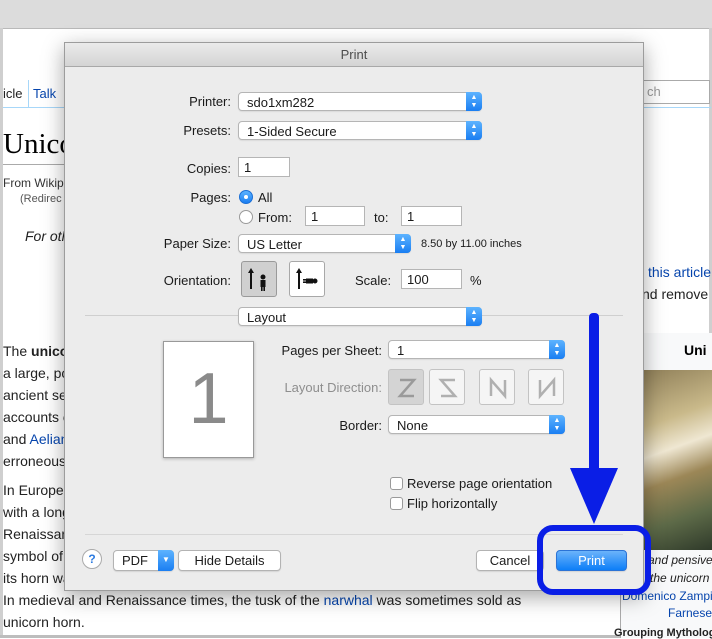  I want to click on para-line-1: The unico, so click(36, 351).